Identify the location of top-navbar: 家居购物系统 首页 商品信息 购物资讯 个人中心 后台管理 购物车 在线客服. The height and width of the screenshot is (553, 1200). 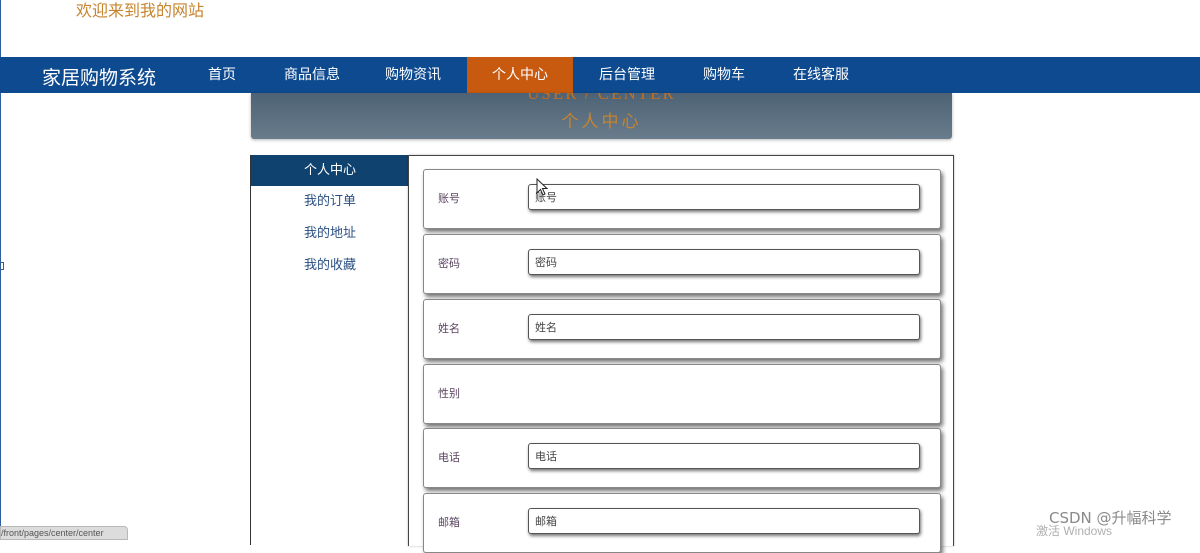
(600, 75).